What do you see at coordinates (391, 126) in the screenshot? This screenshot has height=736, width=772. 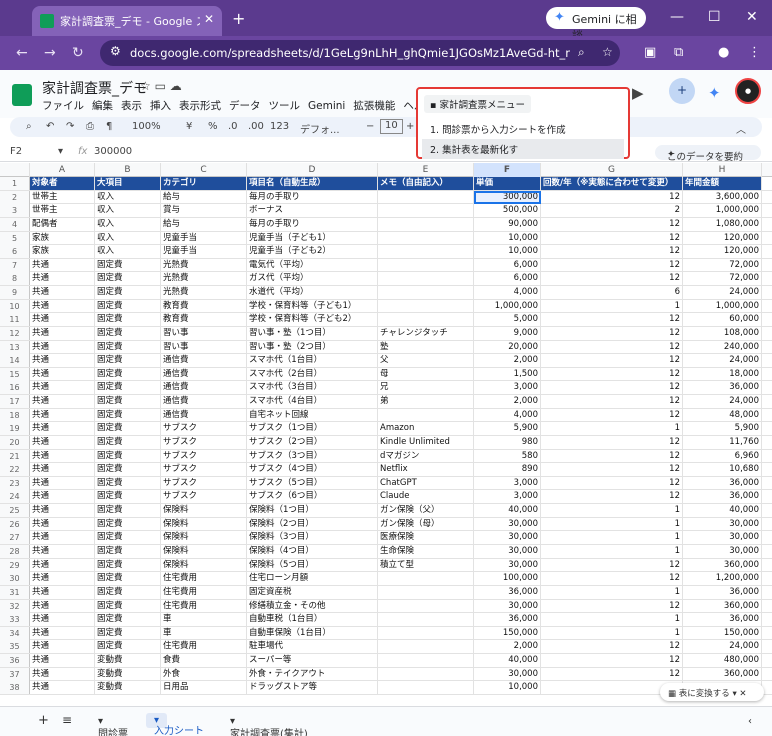 I see `font-size-input: 10` at bounding box center [391, 126].